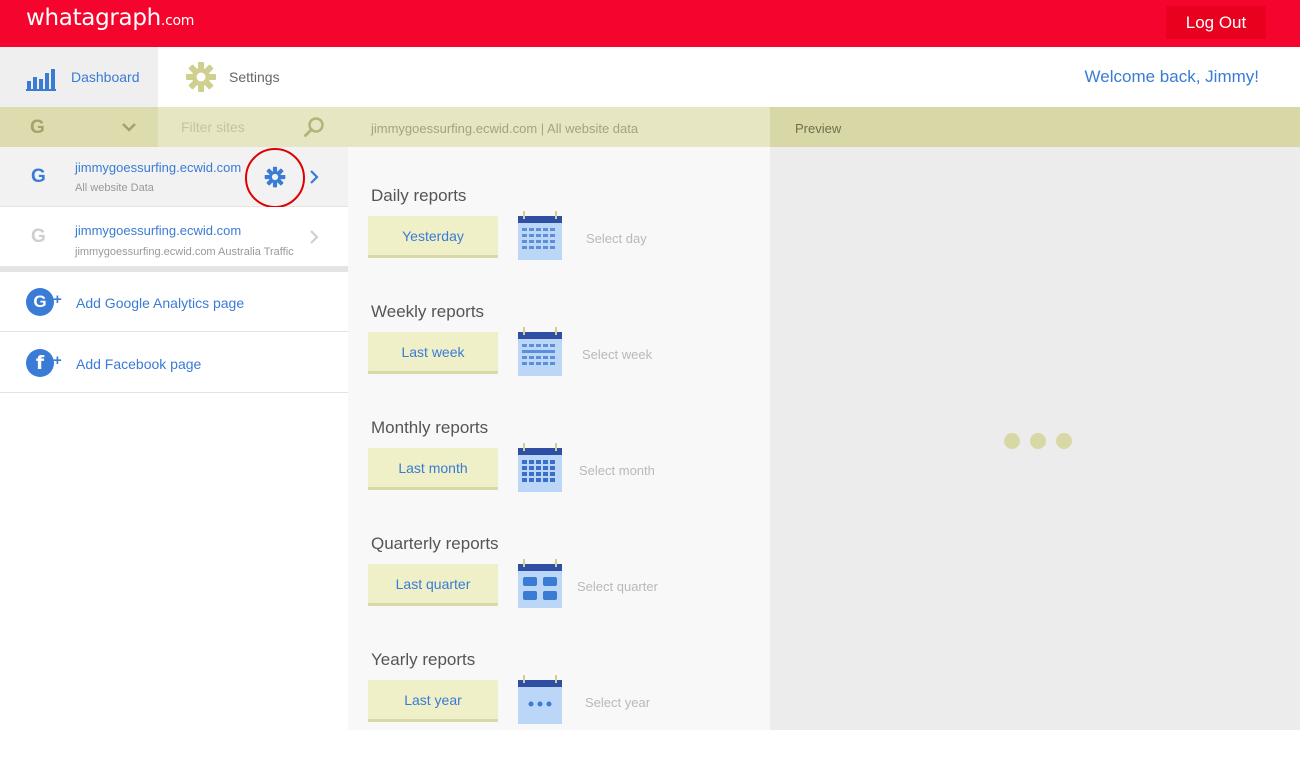 The width and height of the screenshot is (1300, 760). What do you see at coordinates (617, 470) in the screenshot?
I see `select-month-link: Select month` at bounding box center [617, 470].